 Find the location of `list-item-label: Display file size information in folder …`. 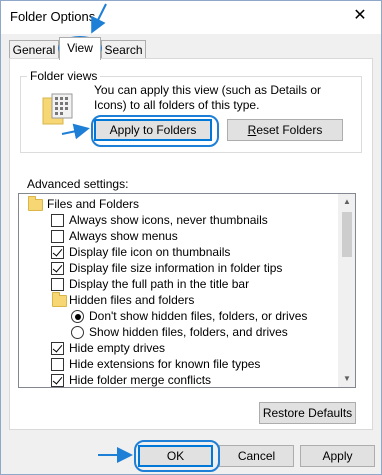

list-item-label: Display file size information in folder … is located at coordinates (176, 268).